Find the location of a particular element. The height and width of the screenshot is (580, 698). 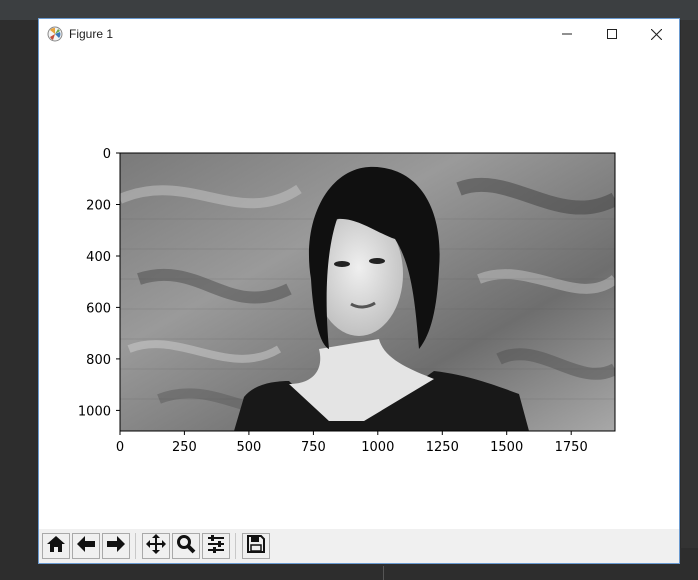

move-icon is located at coordinates (156, 546).